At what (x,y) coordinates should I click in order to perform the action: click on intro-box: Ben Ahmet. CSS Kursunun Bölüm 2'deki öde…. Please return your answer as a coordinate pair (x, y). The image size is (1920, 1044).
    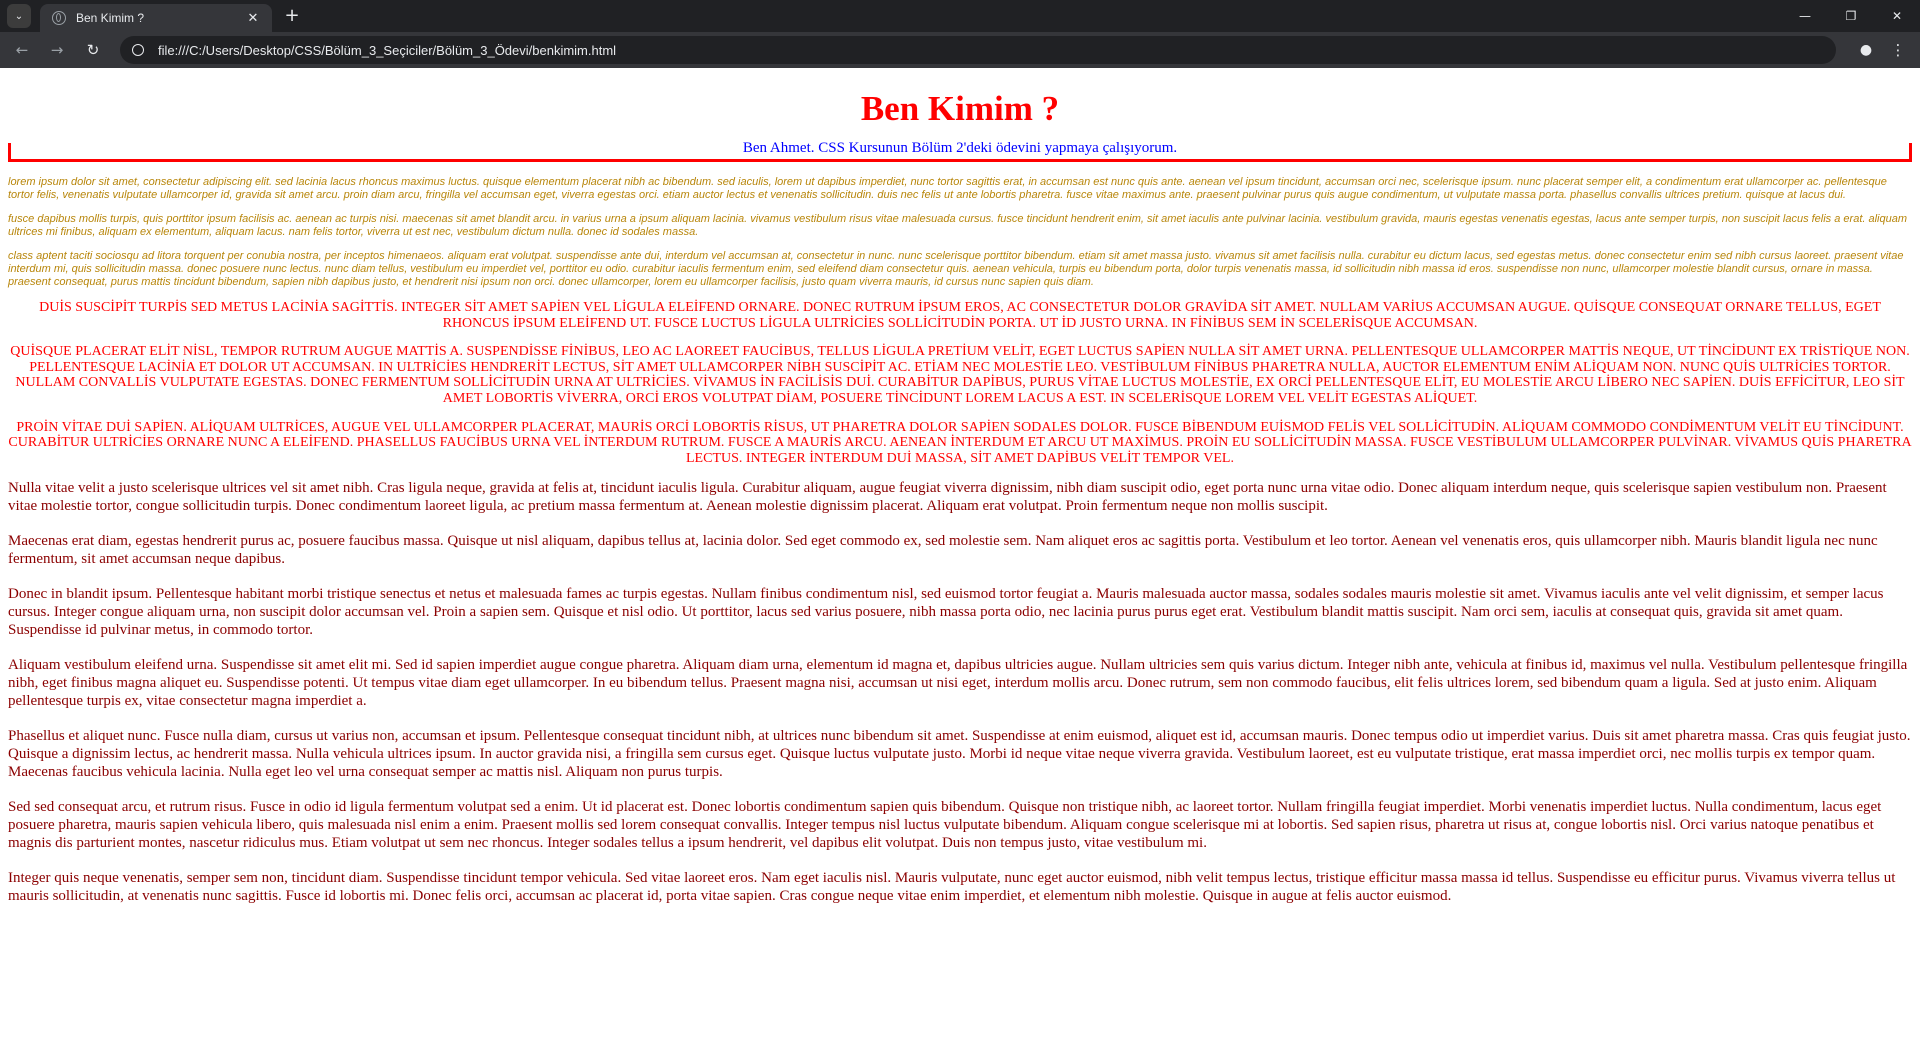
    Looking at the image, I should click on (960, 151).